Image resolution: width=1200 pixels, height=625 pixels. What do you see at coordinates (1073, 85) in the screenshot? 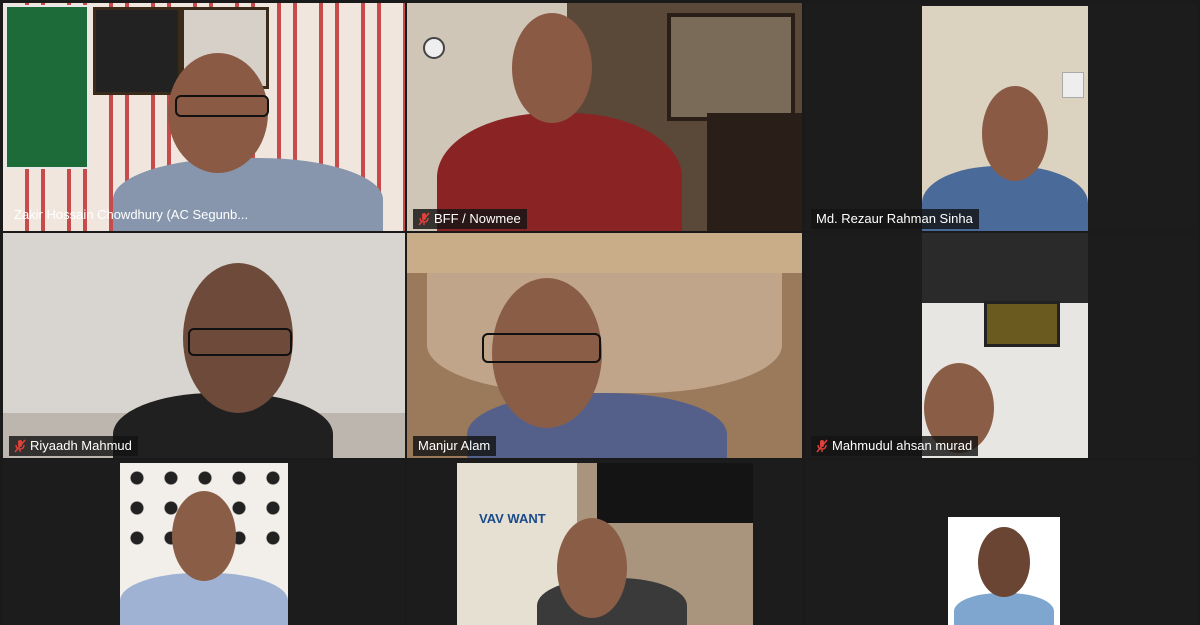
I see `wall-switch` at bounding box center [1073, 85].